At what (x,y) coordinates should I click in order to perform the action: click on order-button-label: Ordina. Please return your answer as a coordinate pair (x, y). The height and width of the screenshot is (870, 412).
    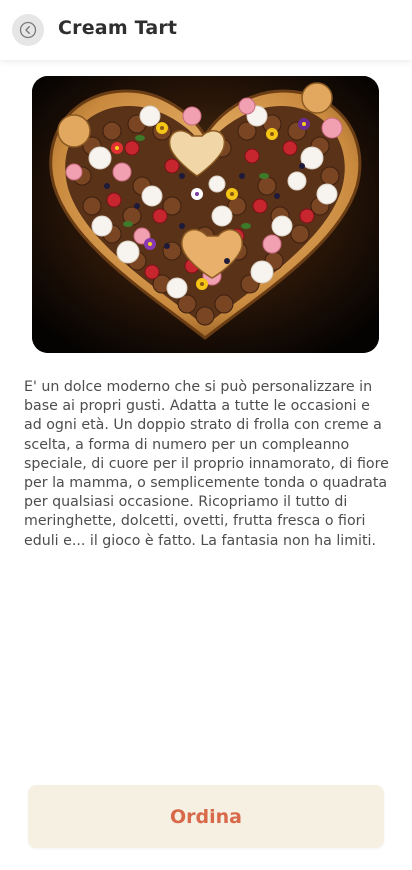
    Looking at the image, I should click on (206, 816).